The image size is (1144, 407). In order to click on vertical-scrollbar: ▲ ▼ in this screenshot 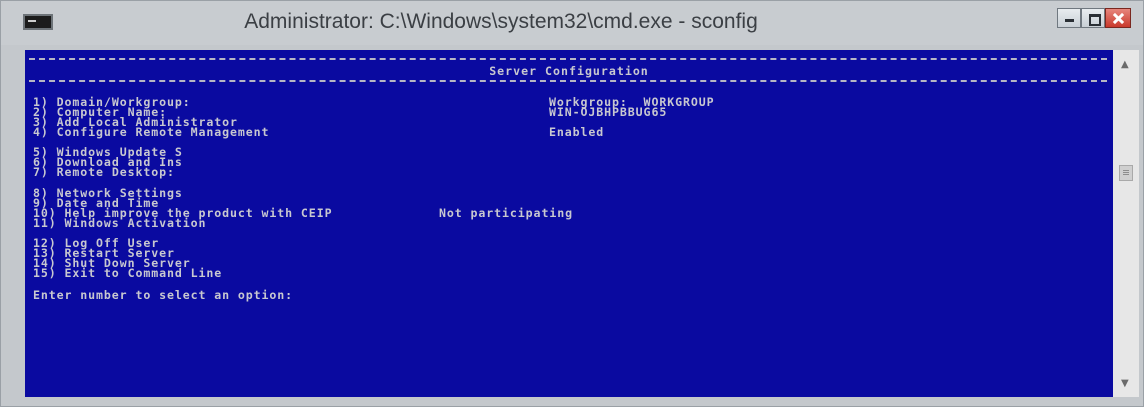, I will do `click(1126, 223)`.